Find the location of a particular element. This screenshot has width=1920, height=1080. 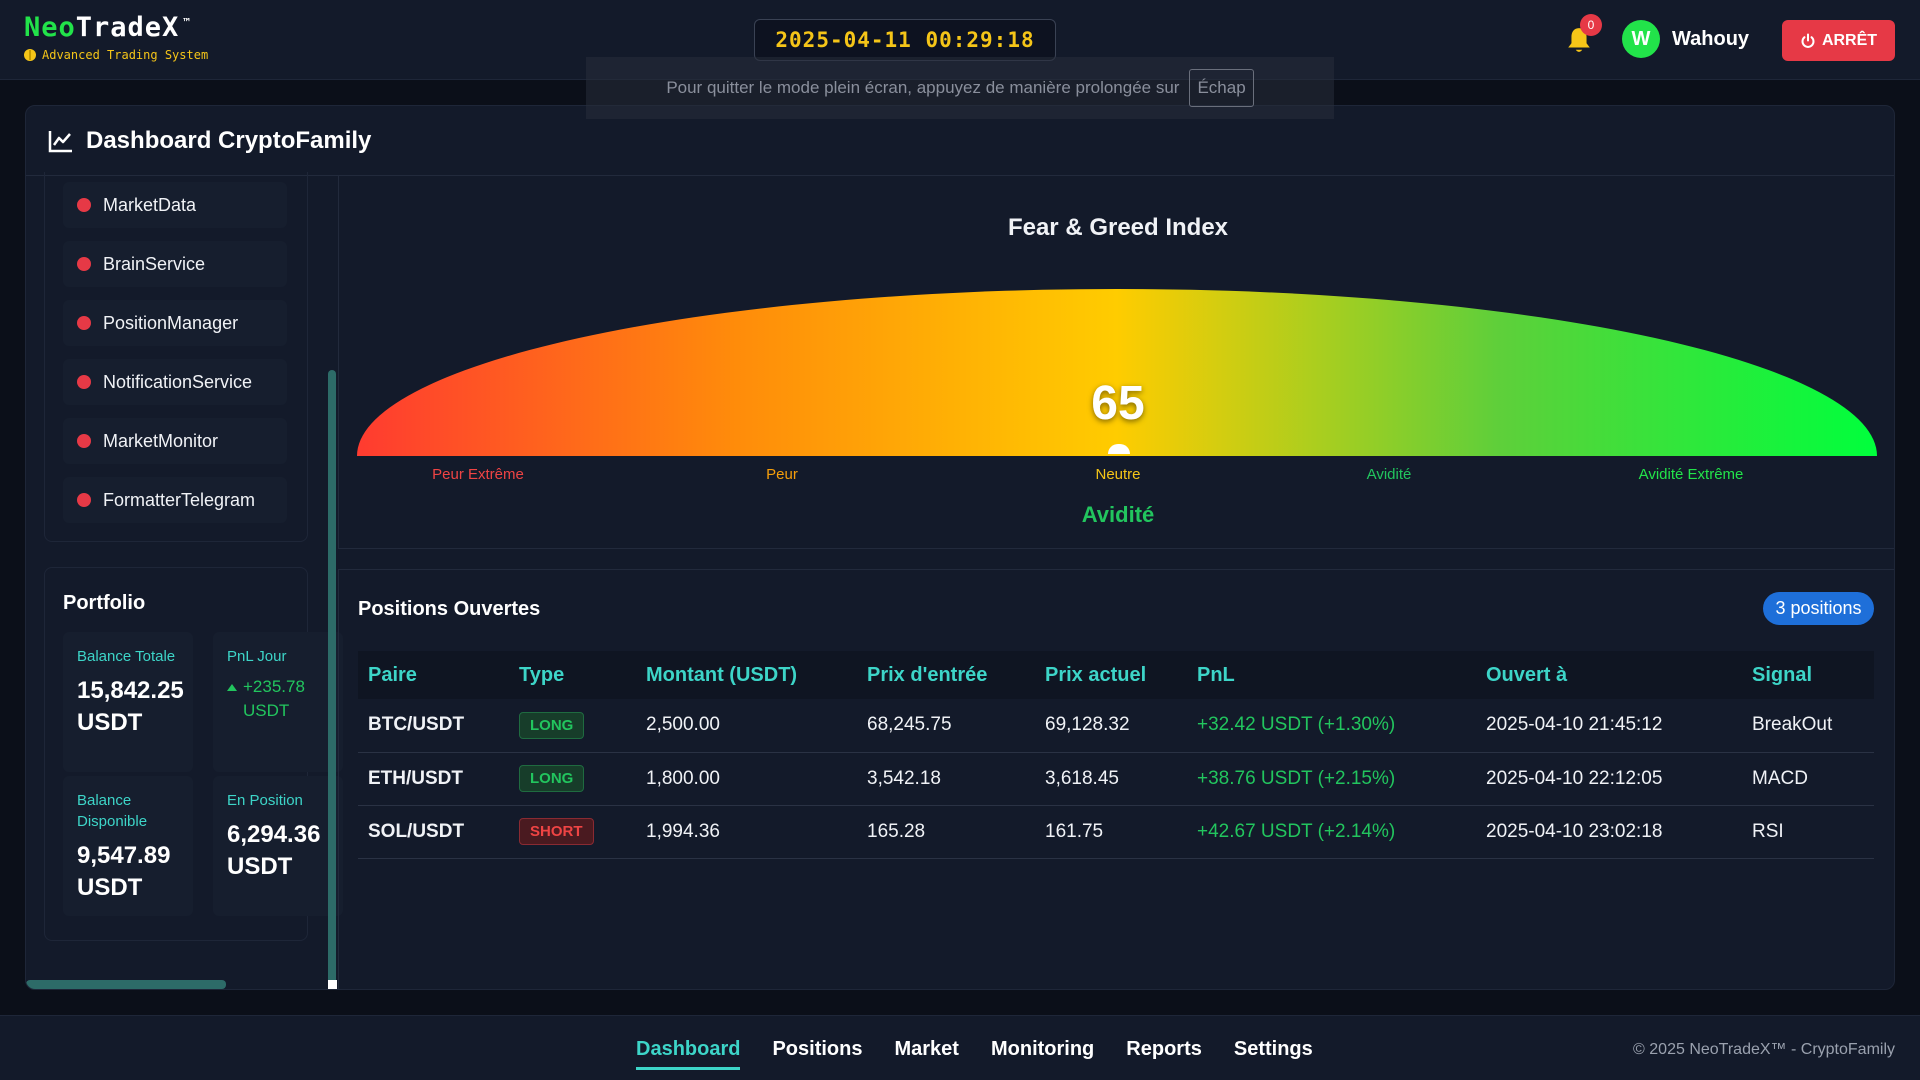

service-label: MarketData is located at coordinates (150, 204).